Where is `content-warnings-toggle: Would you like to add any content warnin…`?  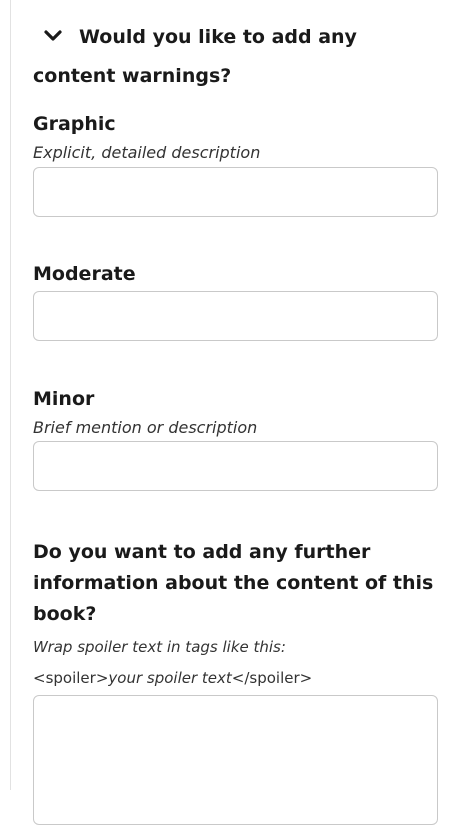 content-warnings-toggle: Would you like to add any content warnin… is located at coordinates (233, 57).